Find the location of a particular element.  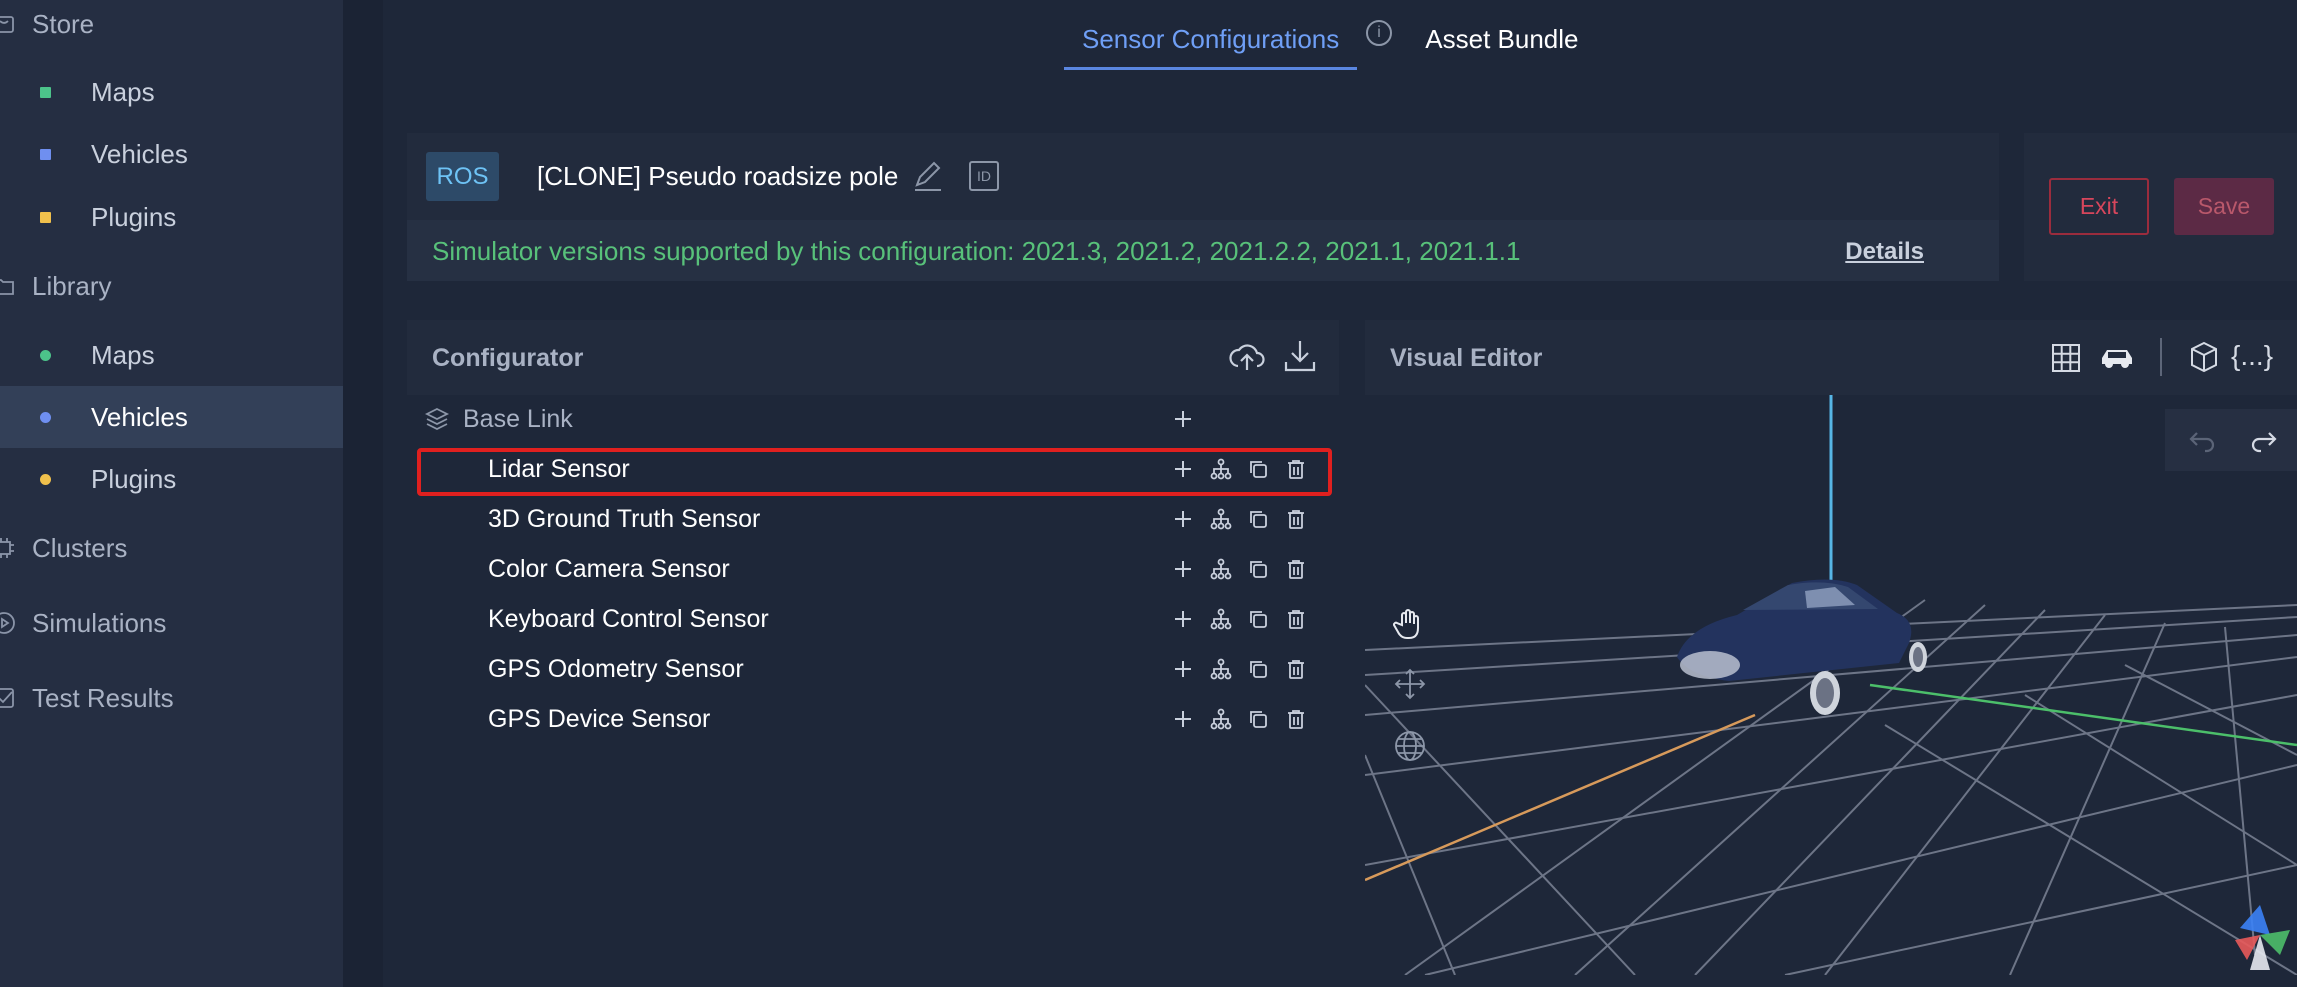

move-arrows-icon is located at coordinates (1410, 686).